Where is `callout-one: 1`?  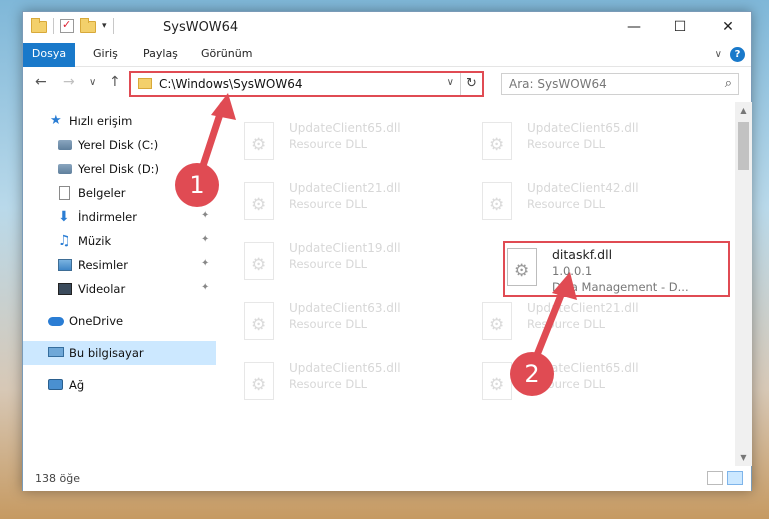 callout-one: 1 is located at coordinates (197, 185).